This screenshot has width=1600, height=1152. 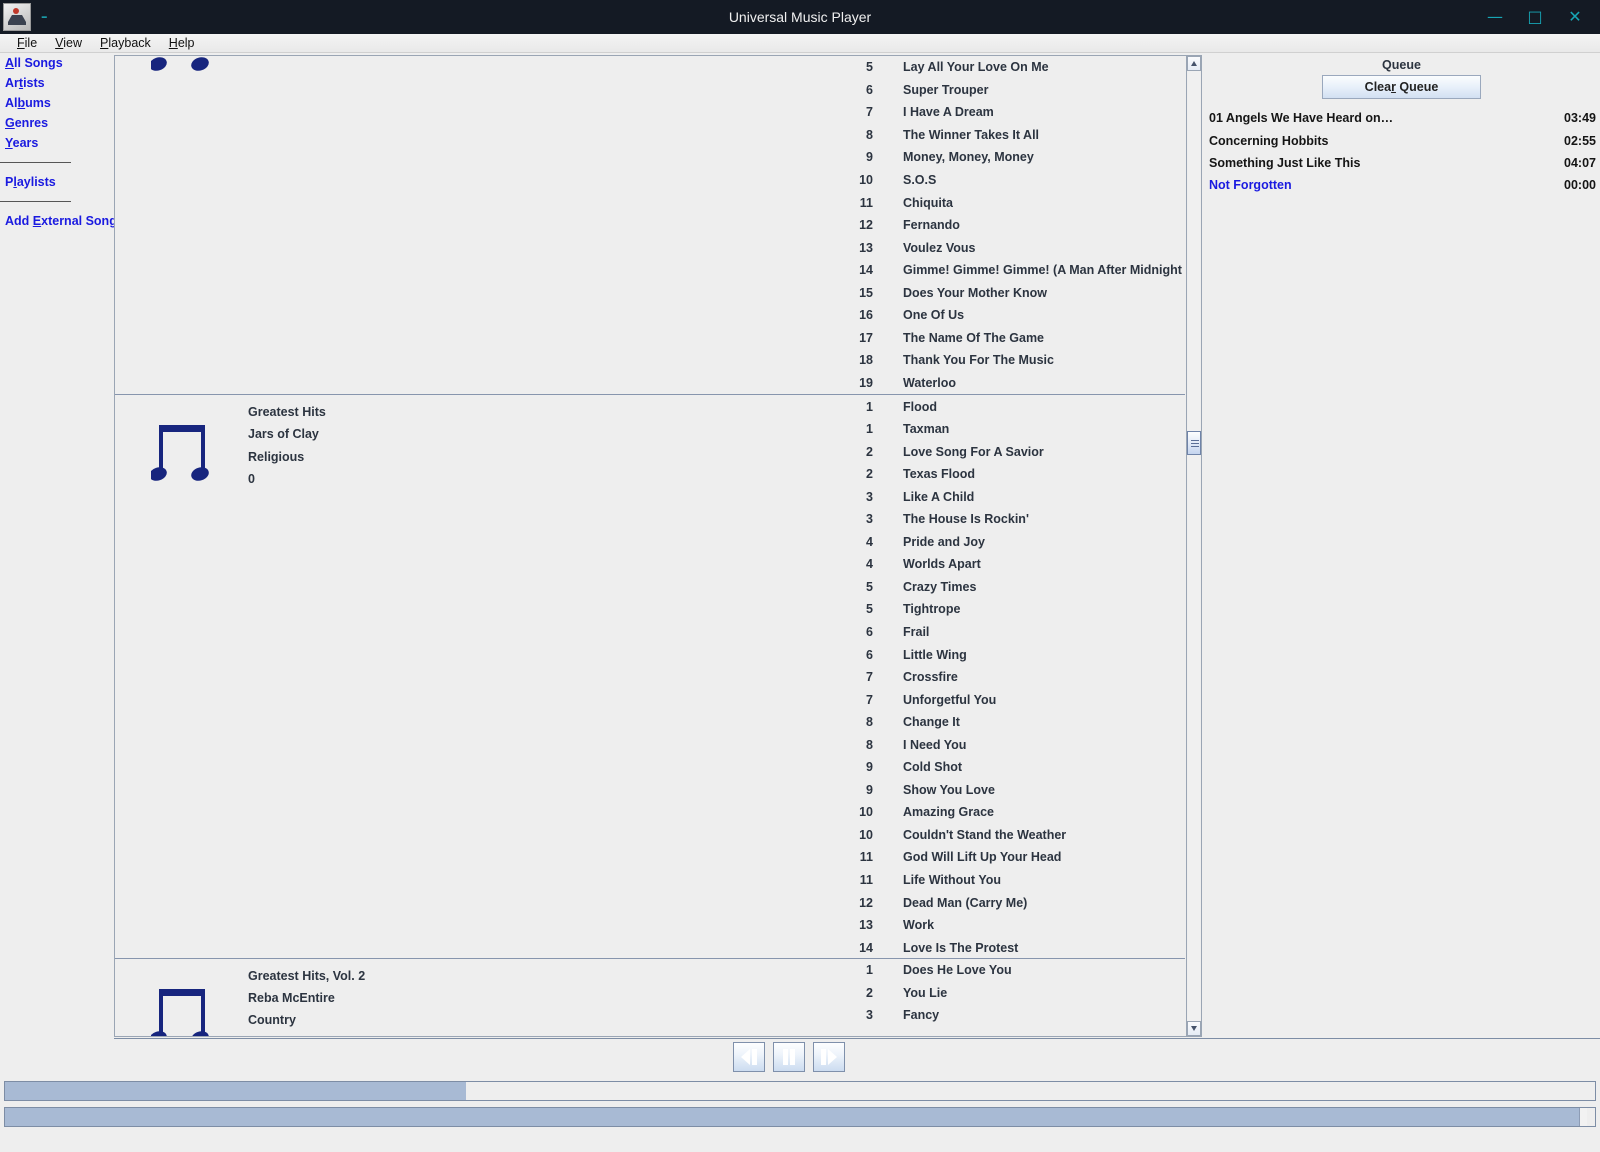 I want to click on track-row: 5 Tightrope, so click(x=1011, y=609).